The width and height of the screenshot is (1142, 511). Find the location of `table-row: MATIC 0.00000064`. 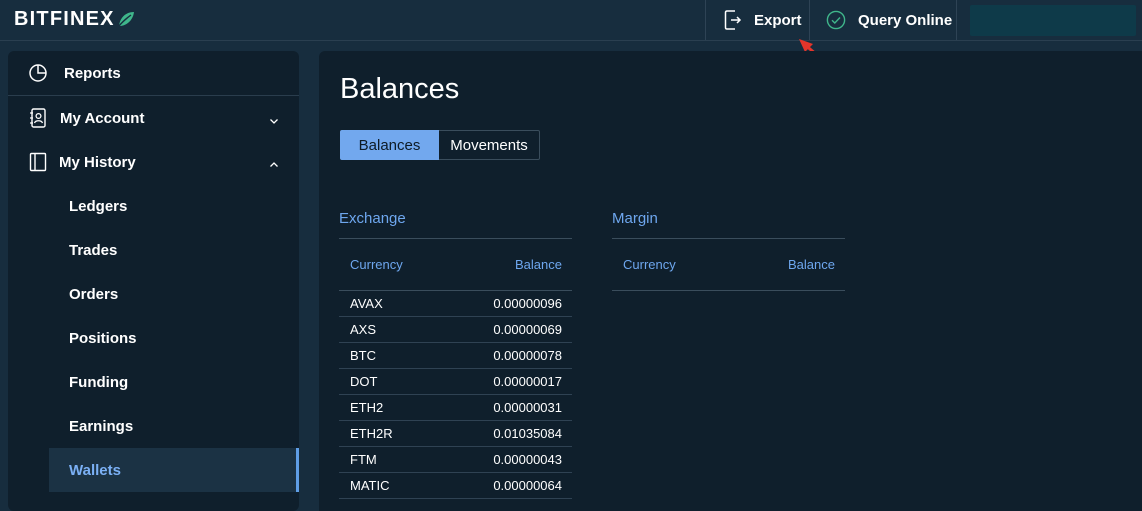

table-row: MATIC 0.00000064 is located at coordinates (455, 486).